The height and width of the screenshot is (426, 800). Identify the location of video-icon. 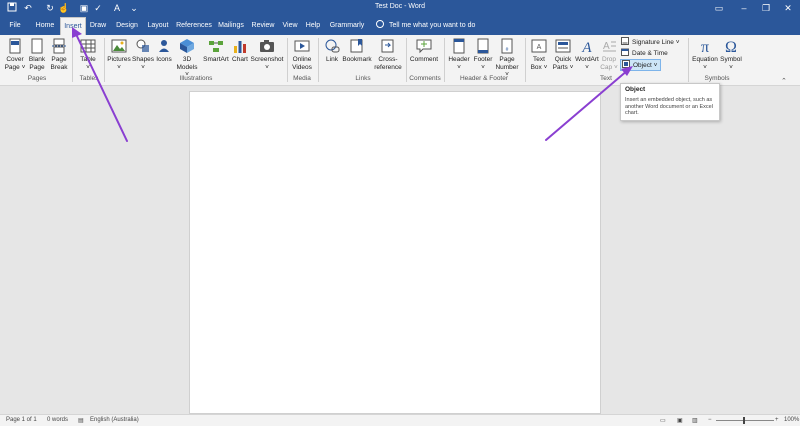
(302, 46).